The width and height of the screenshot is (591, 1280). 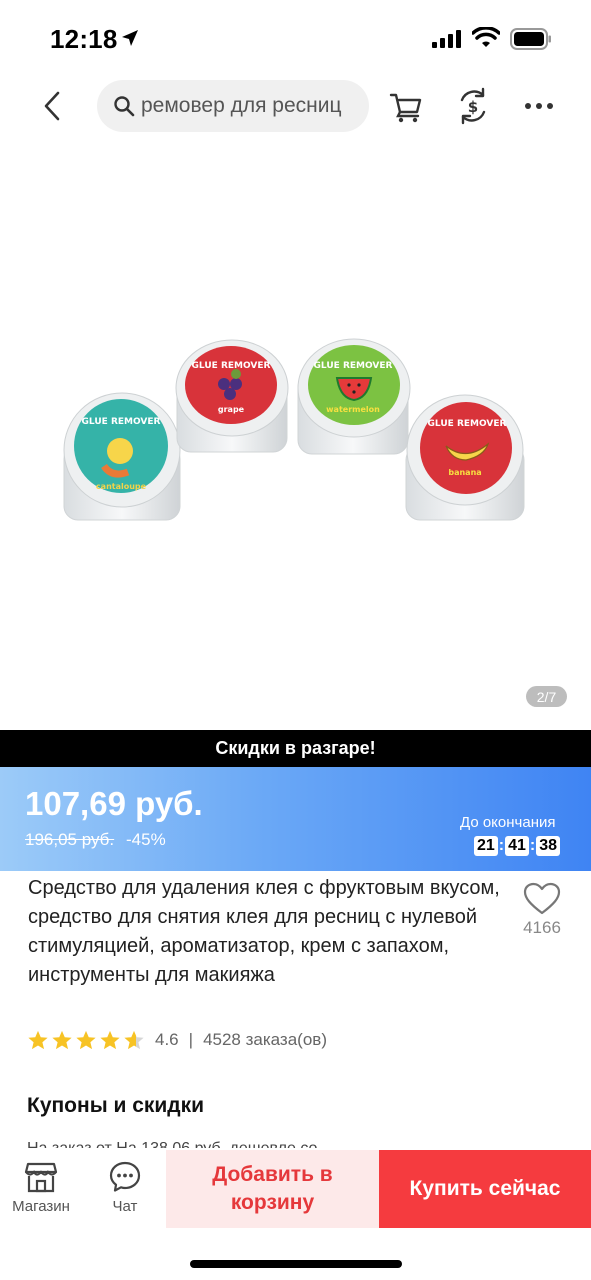 I want to click on wishlist-button, so click(x=542, y=900).